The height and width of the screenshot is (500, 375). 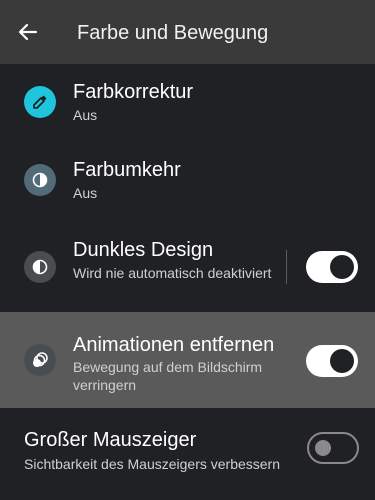 I want to click on setting-title: Animationen entfernen, so click(x=174, y=345).